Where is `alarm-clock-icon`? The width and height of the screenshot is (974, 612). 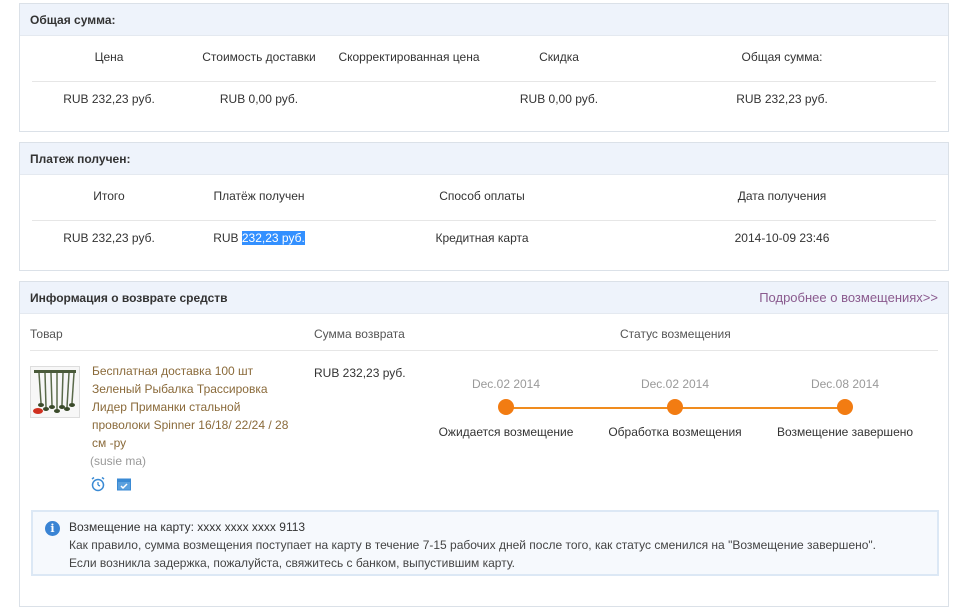
alarm-clock-icon is located at coordinates (98, 484).